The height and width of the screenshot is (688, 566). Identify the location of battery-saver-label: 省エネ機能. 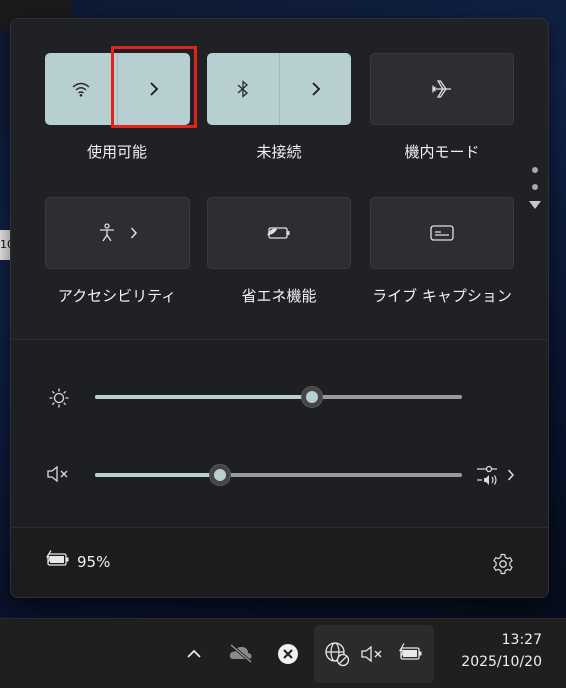
(279, 296).